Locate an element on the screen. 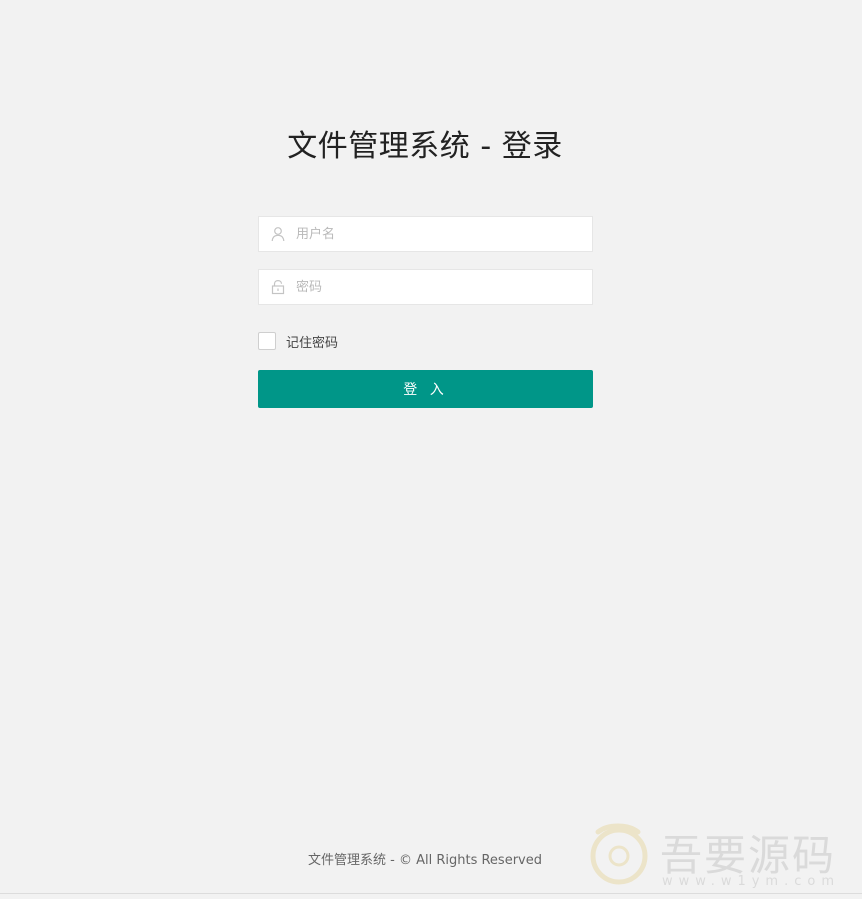  bottom-divider is located at coordinates (431, 893).